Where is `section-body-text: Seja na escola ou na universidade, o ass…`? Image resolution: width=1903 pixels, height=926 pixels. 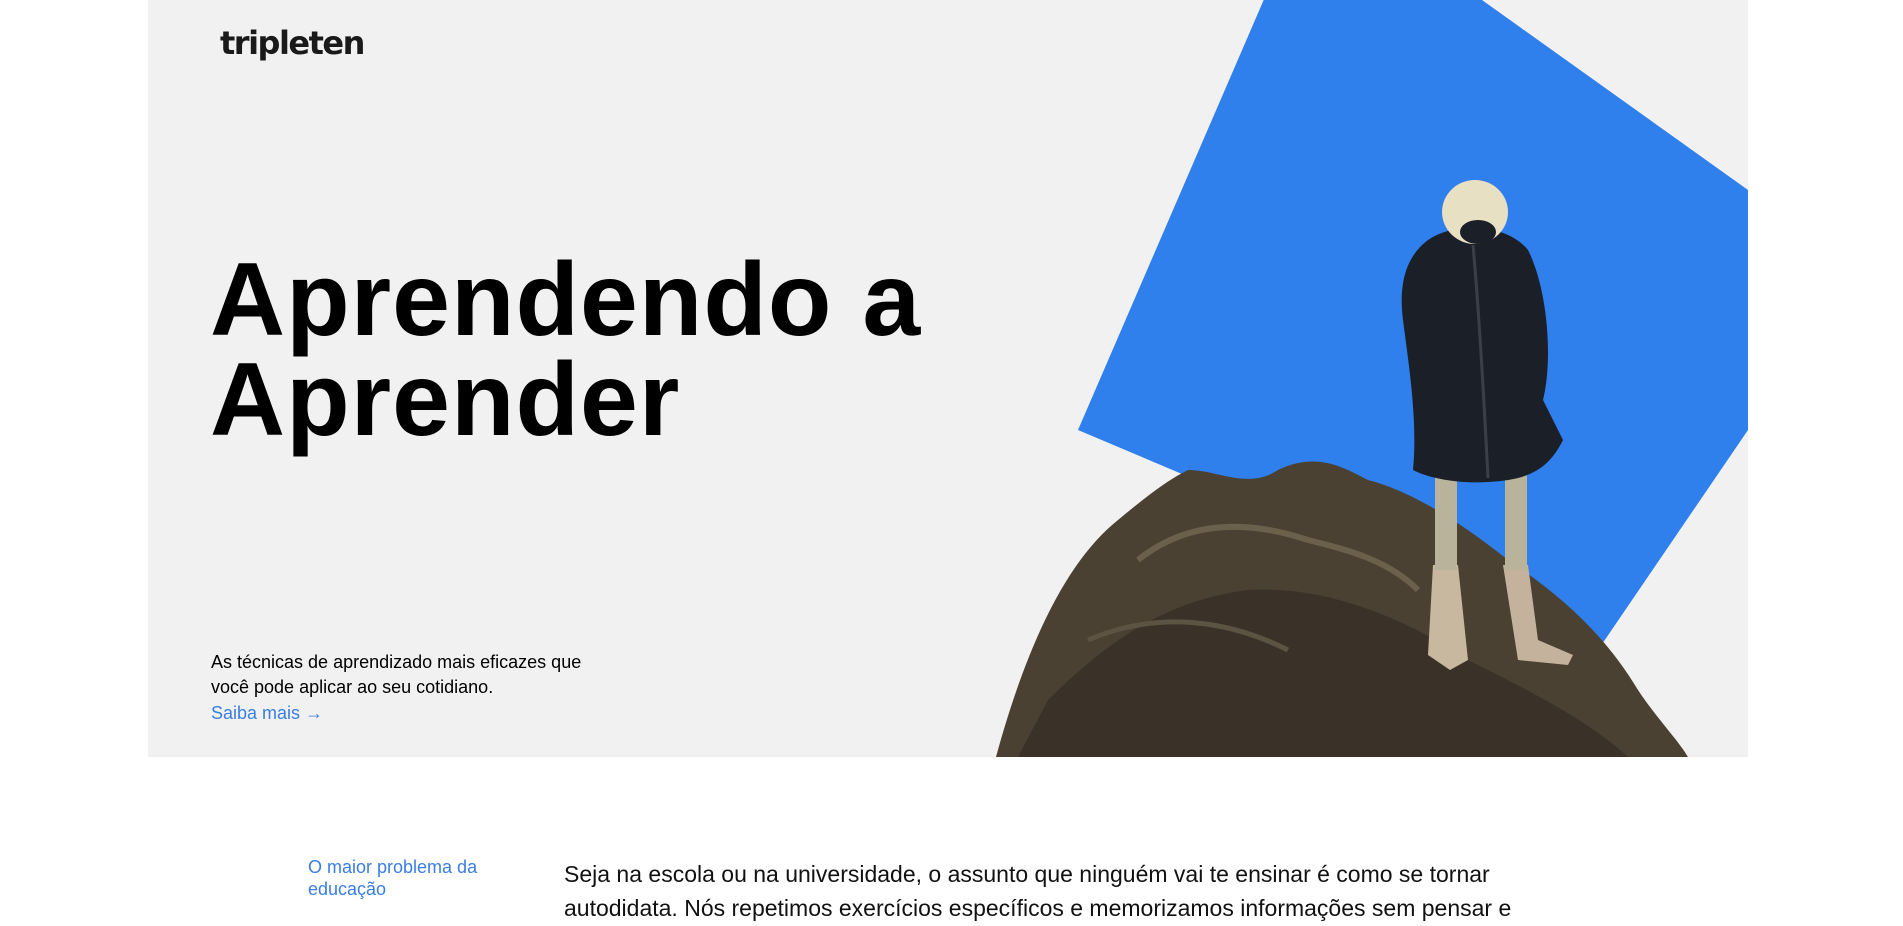 section-body-text: Seja na escola ou na universidade, o ass… is located at coordinates (1038, 891).